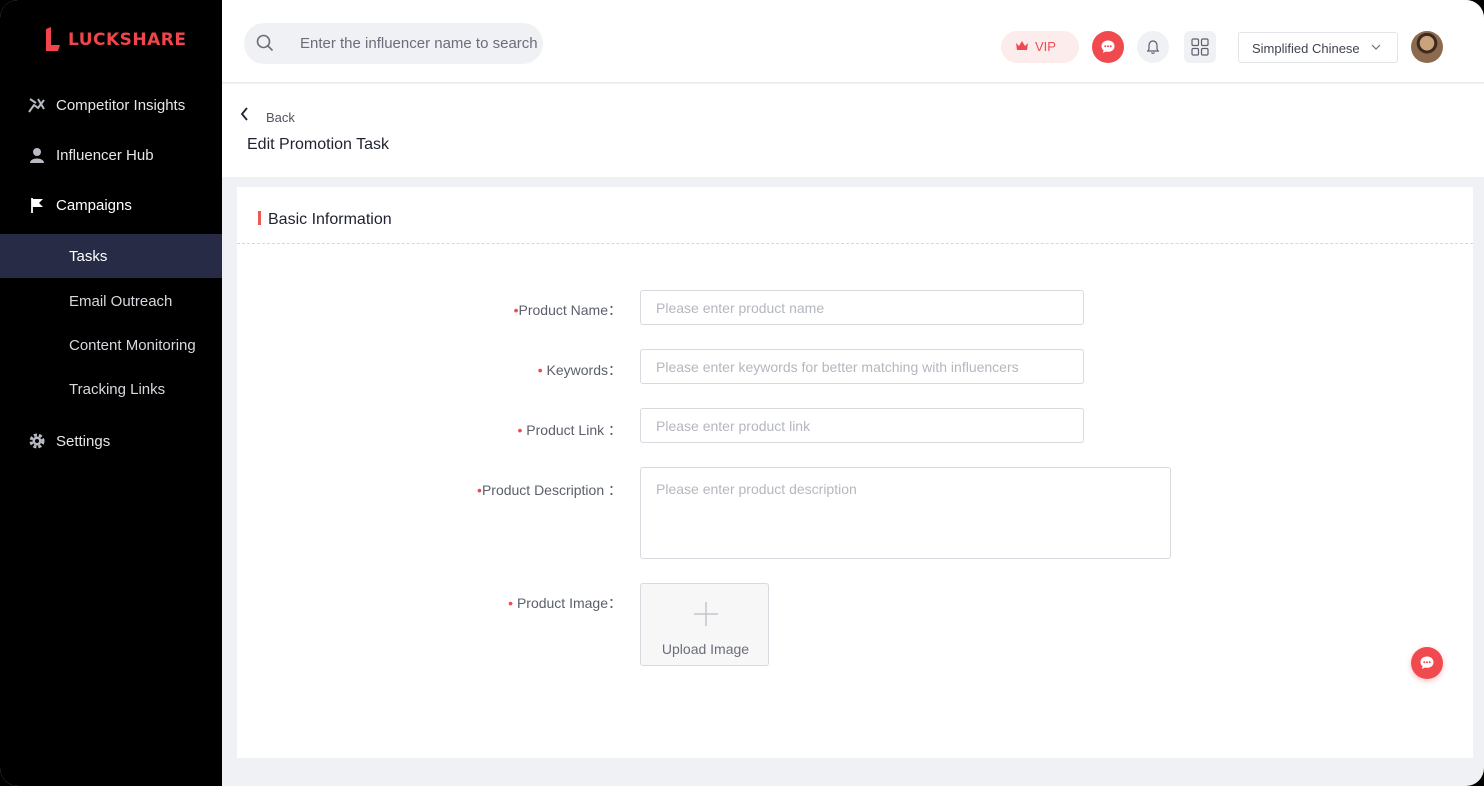 Image resolution: width=1484 pixels, height=786 pixels. What do you see at coordinates (1376, 47) in the screenshot?
I see `chevron-down-icon` at bounding box center [1376, 47].